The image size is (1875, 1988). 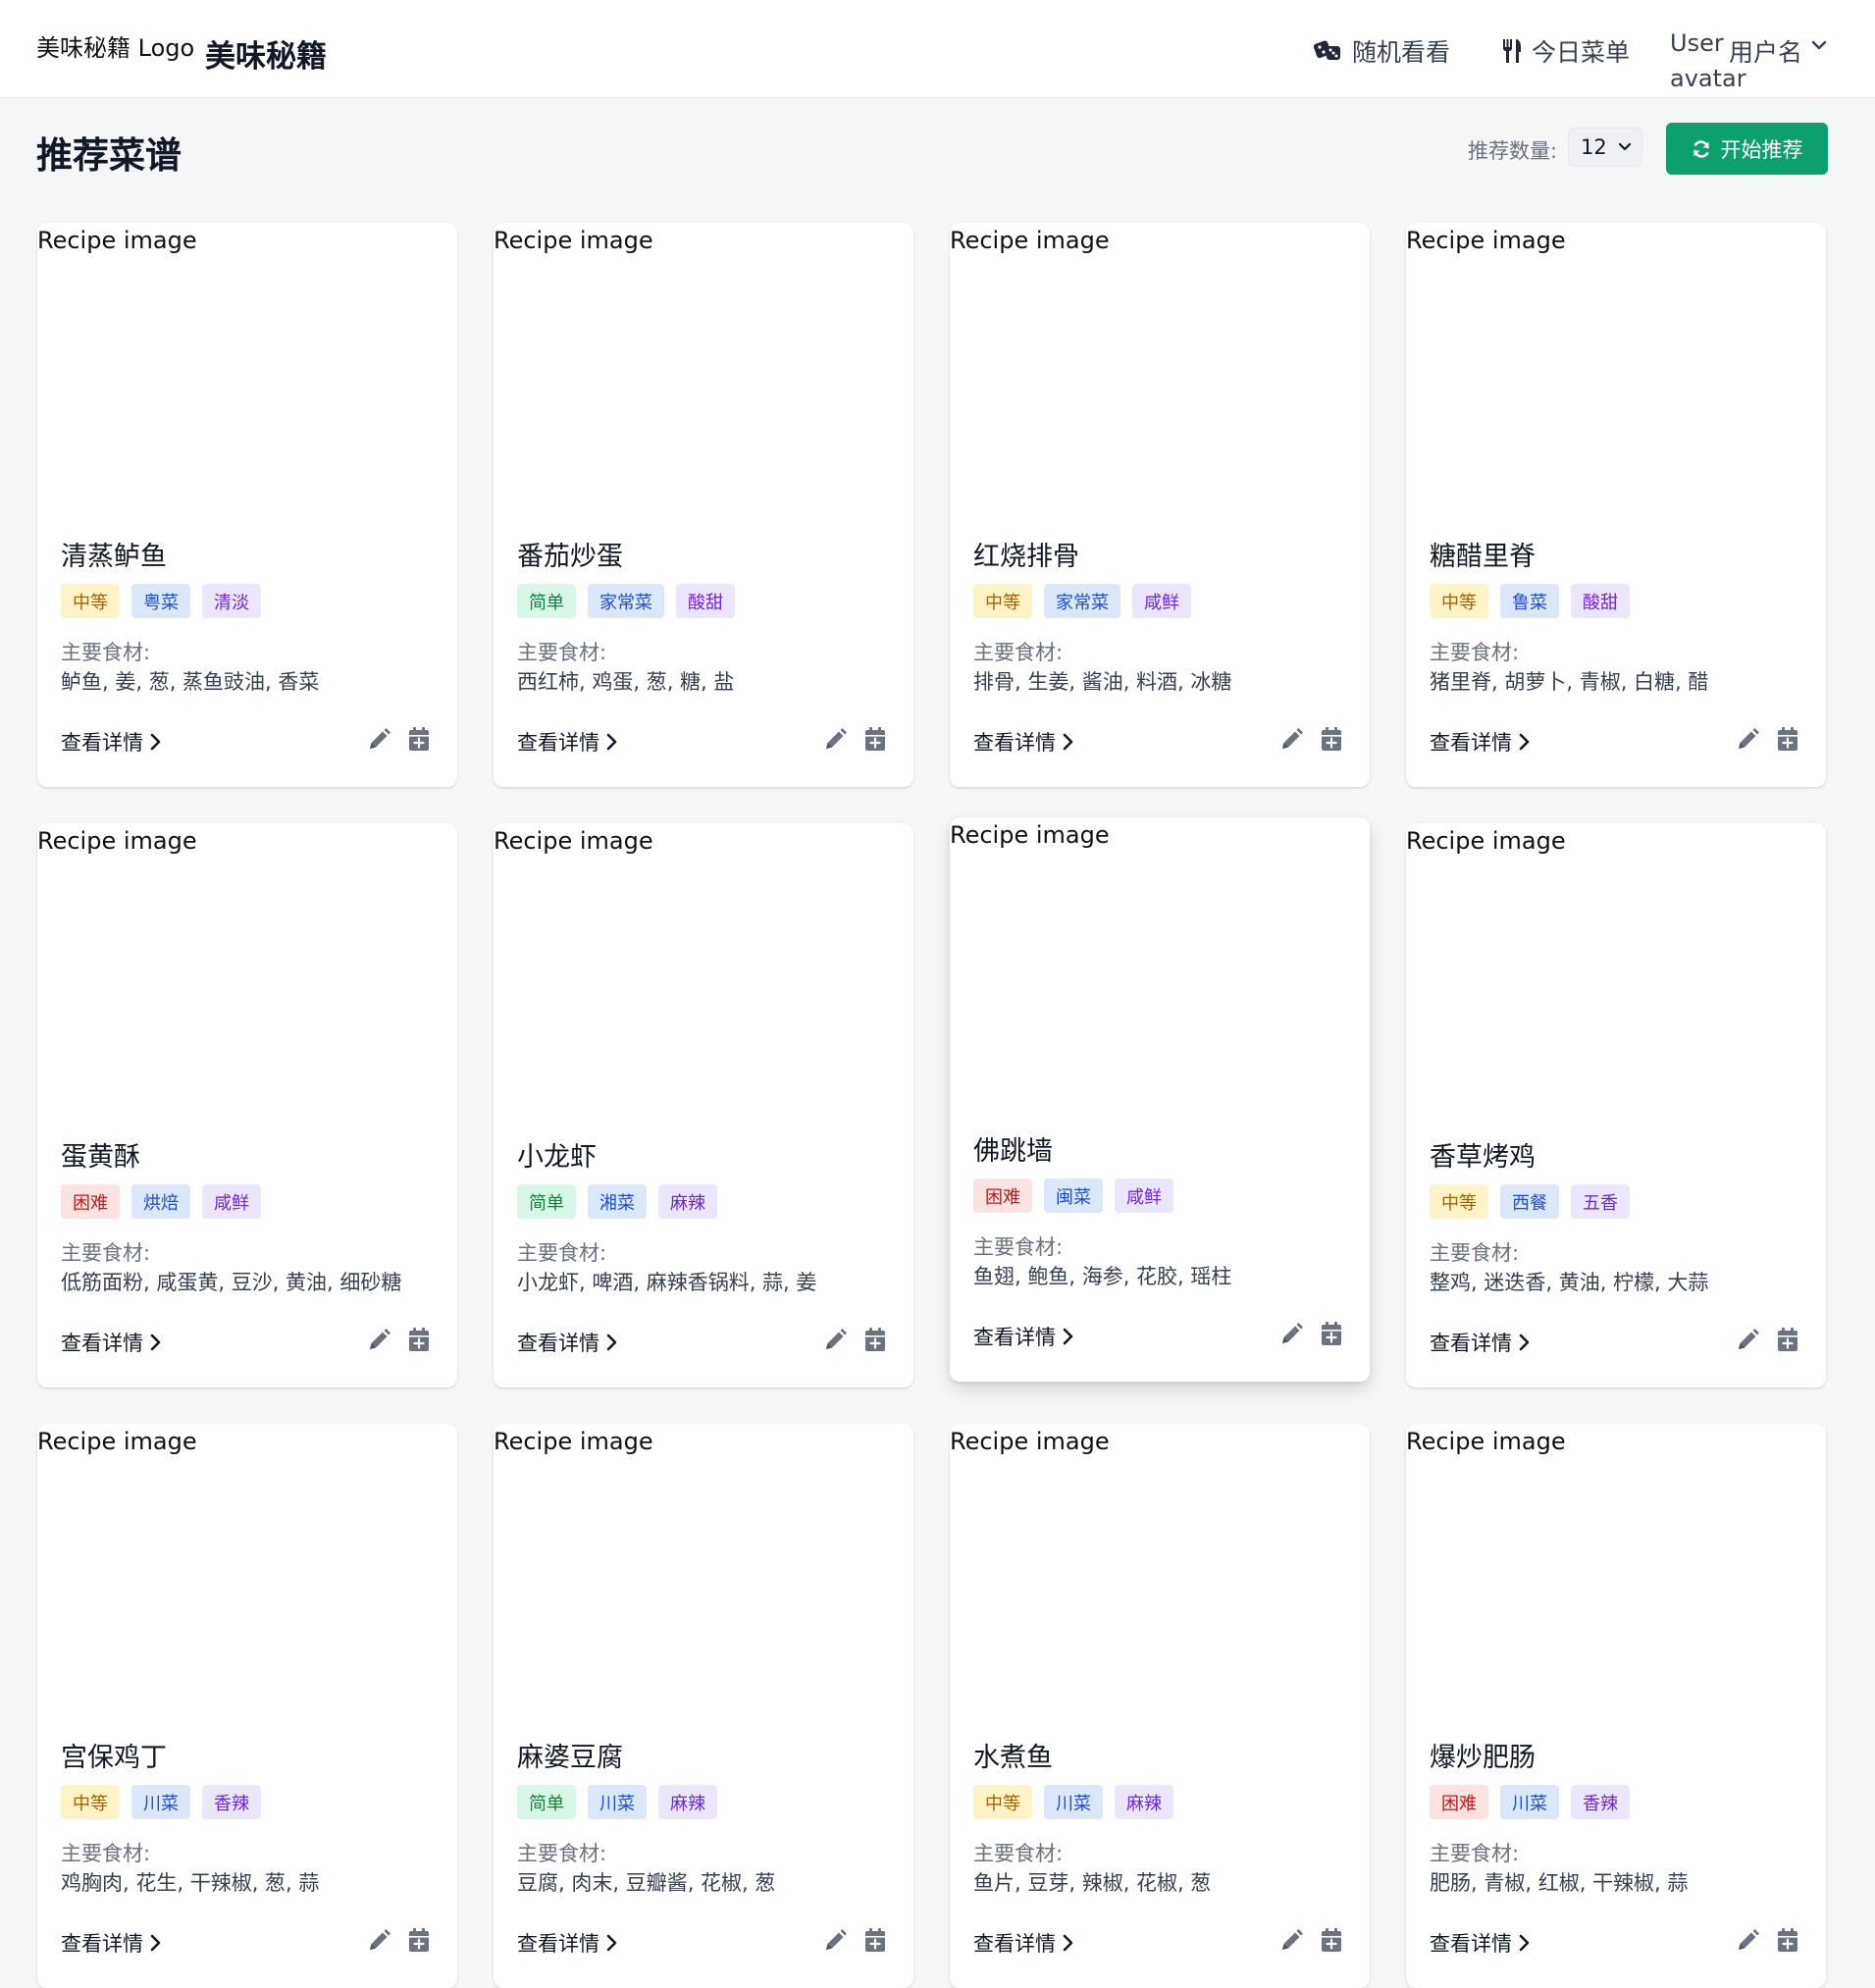 What do you see at coordinates (570, 1755) in the screenshot?
I see `recipe-title: 麻婆豆腐` at bounding box center [570, 1755].